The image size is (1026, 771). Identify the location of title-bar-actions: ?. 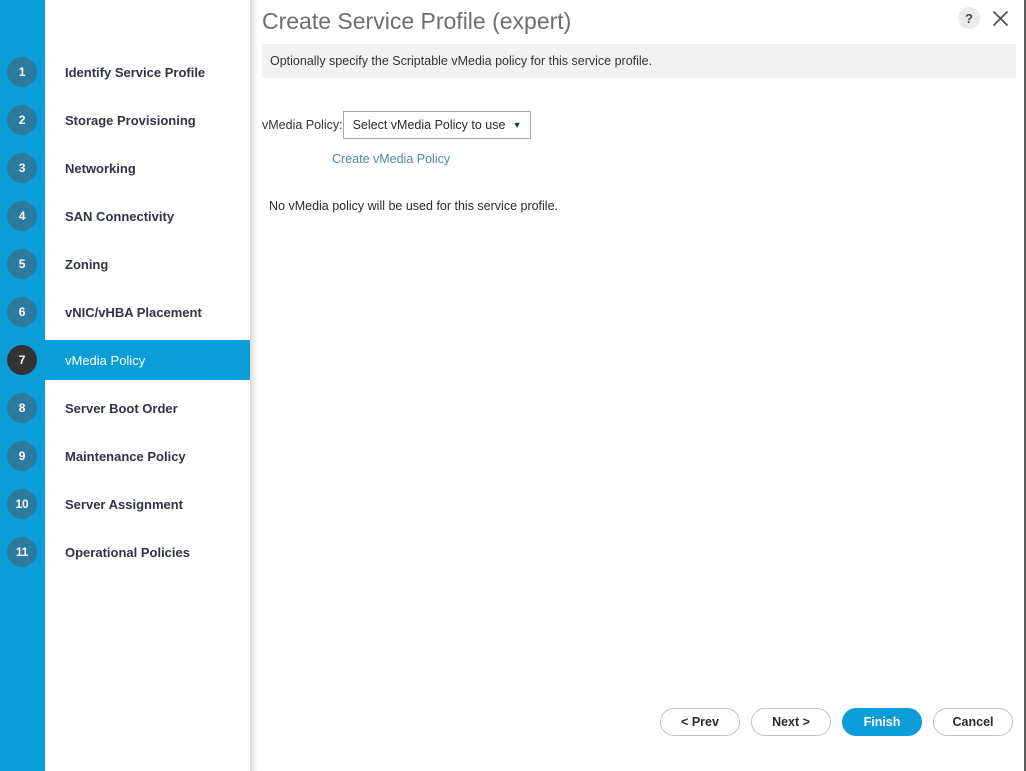
(985, 18).